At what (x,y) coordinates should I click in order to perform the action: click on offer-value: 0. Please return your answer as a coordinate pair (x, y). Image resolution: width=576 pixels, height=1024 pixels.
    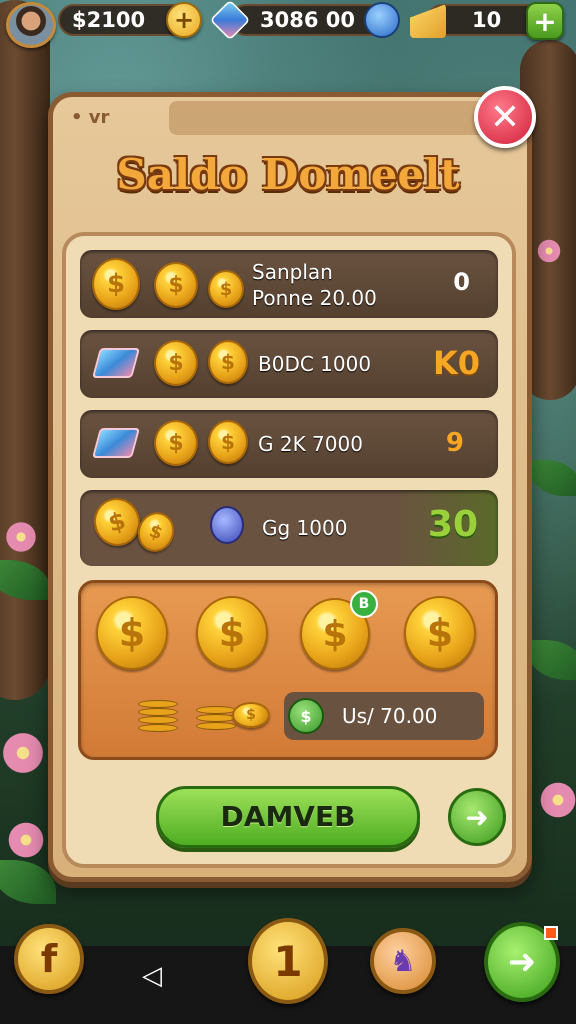
    Looking at the image, I should click on (461, 282).